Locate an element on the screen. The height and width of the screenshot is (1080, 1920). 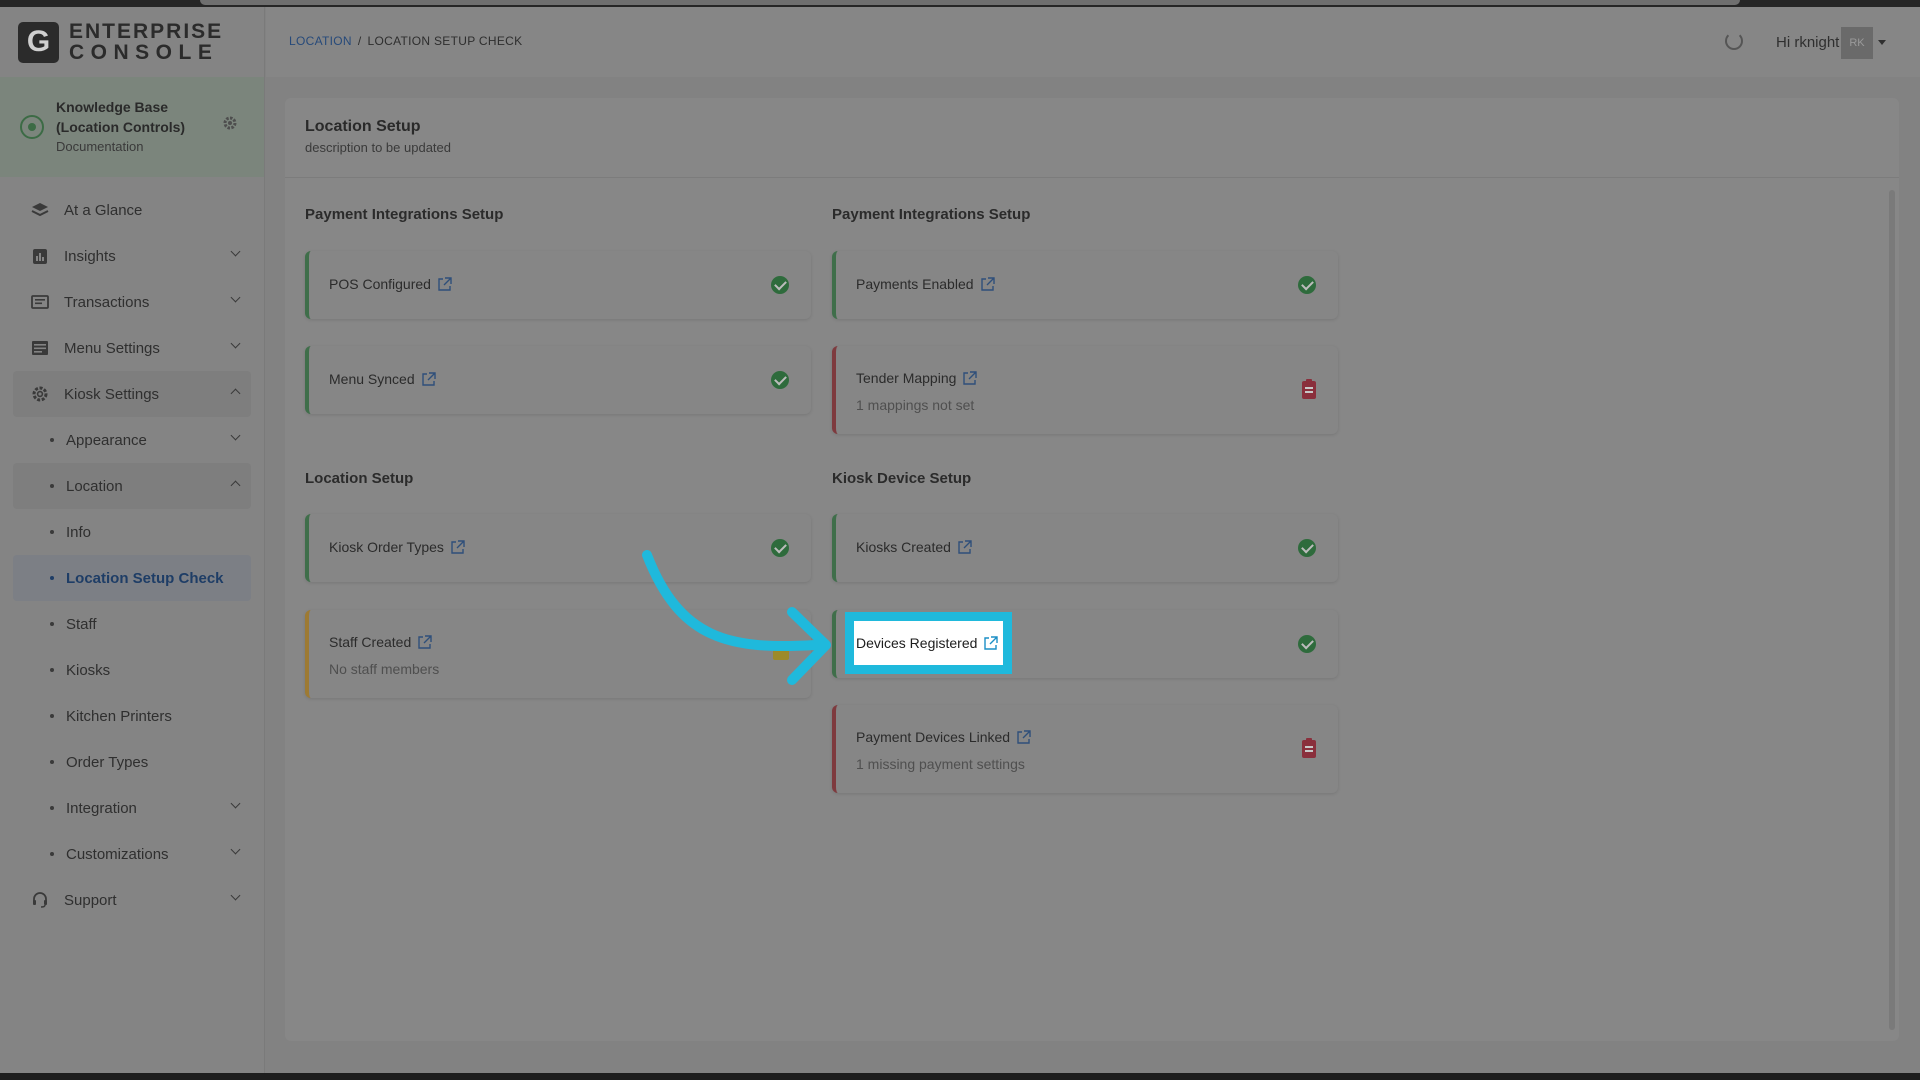
card-label: Menu Synced is located at coordinates (372, 379).